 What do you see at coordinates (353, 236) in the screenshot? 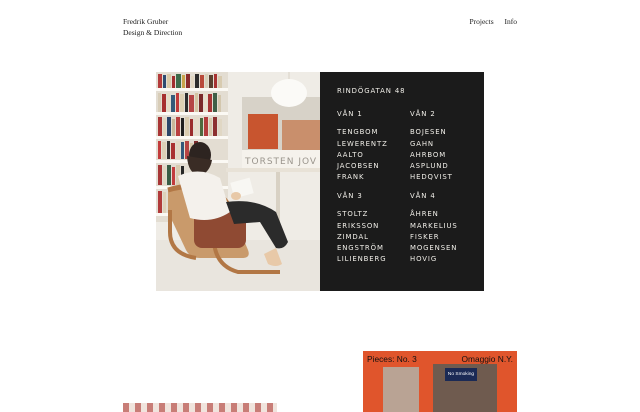
I see `tenant-name: ZIMDAL` at bounding box center [353, 236].